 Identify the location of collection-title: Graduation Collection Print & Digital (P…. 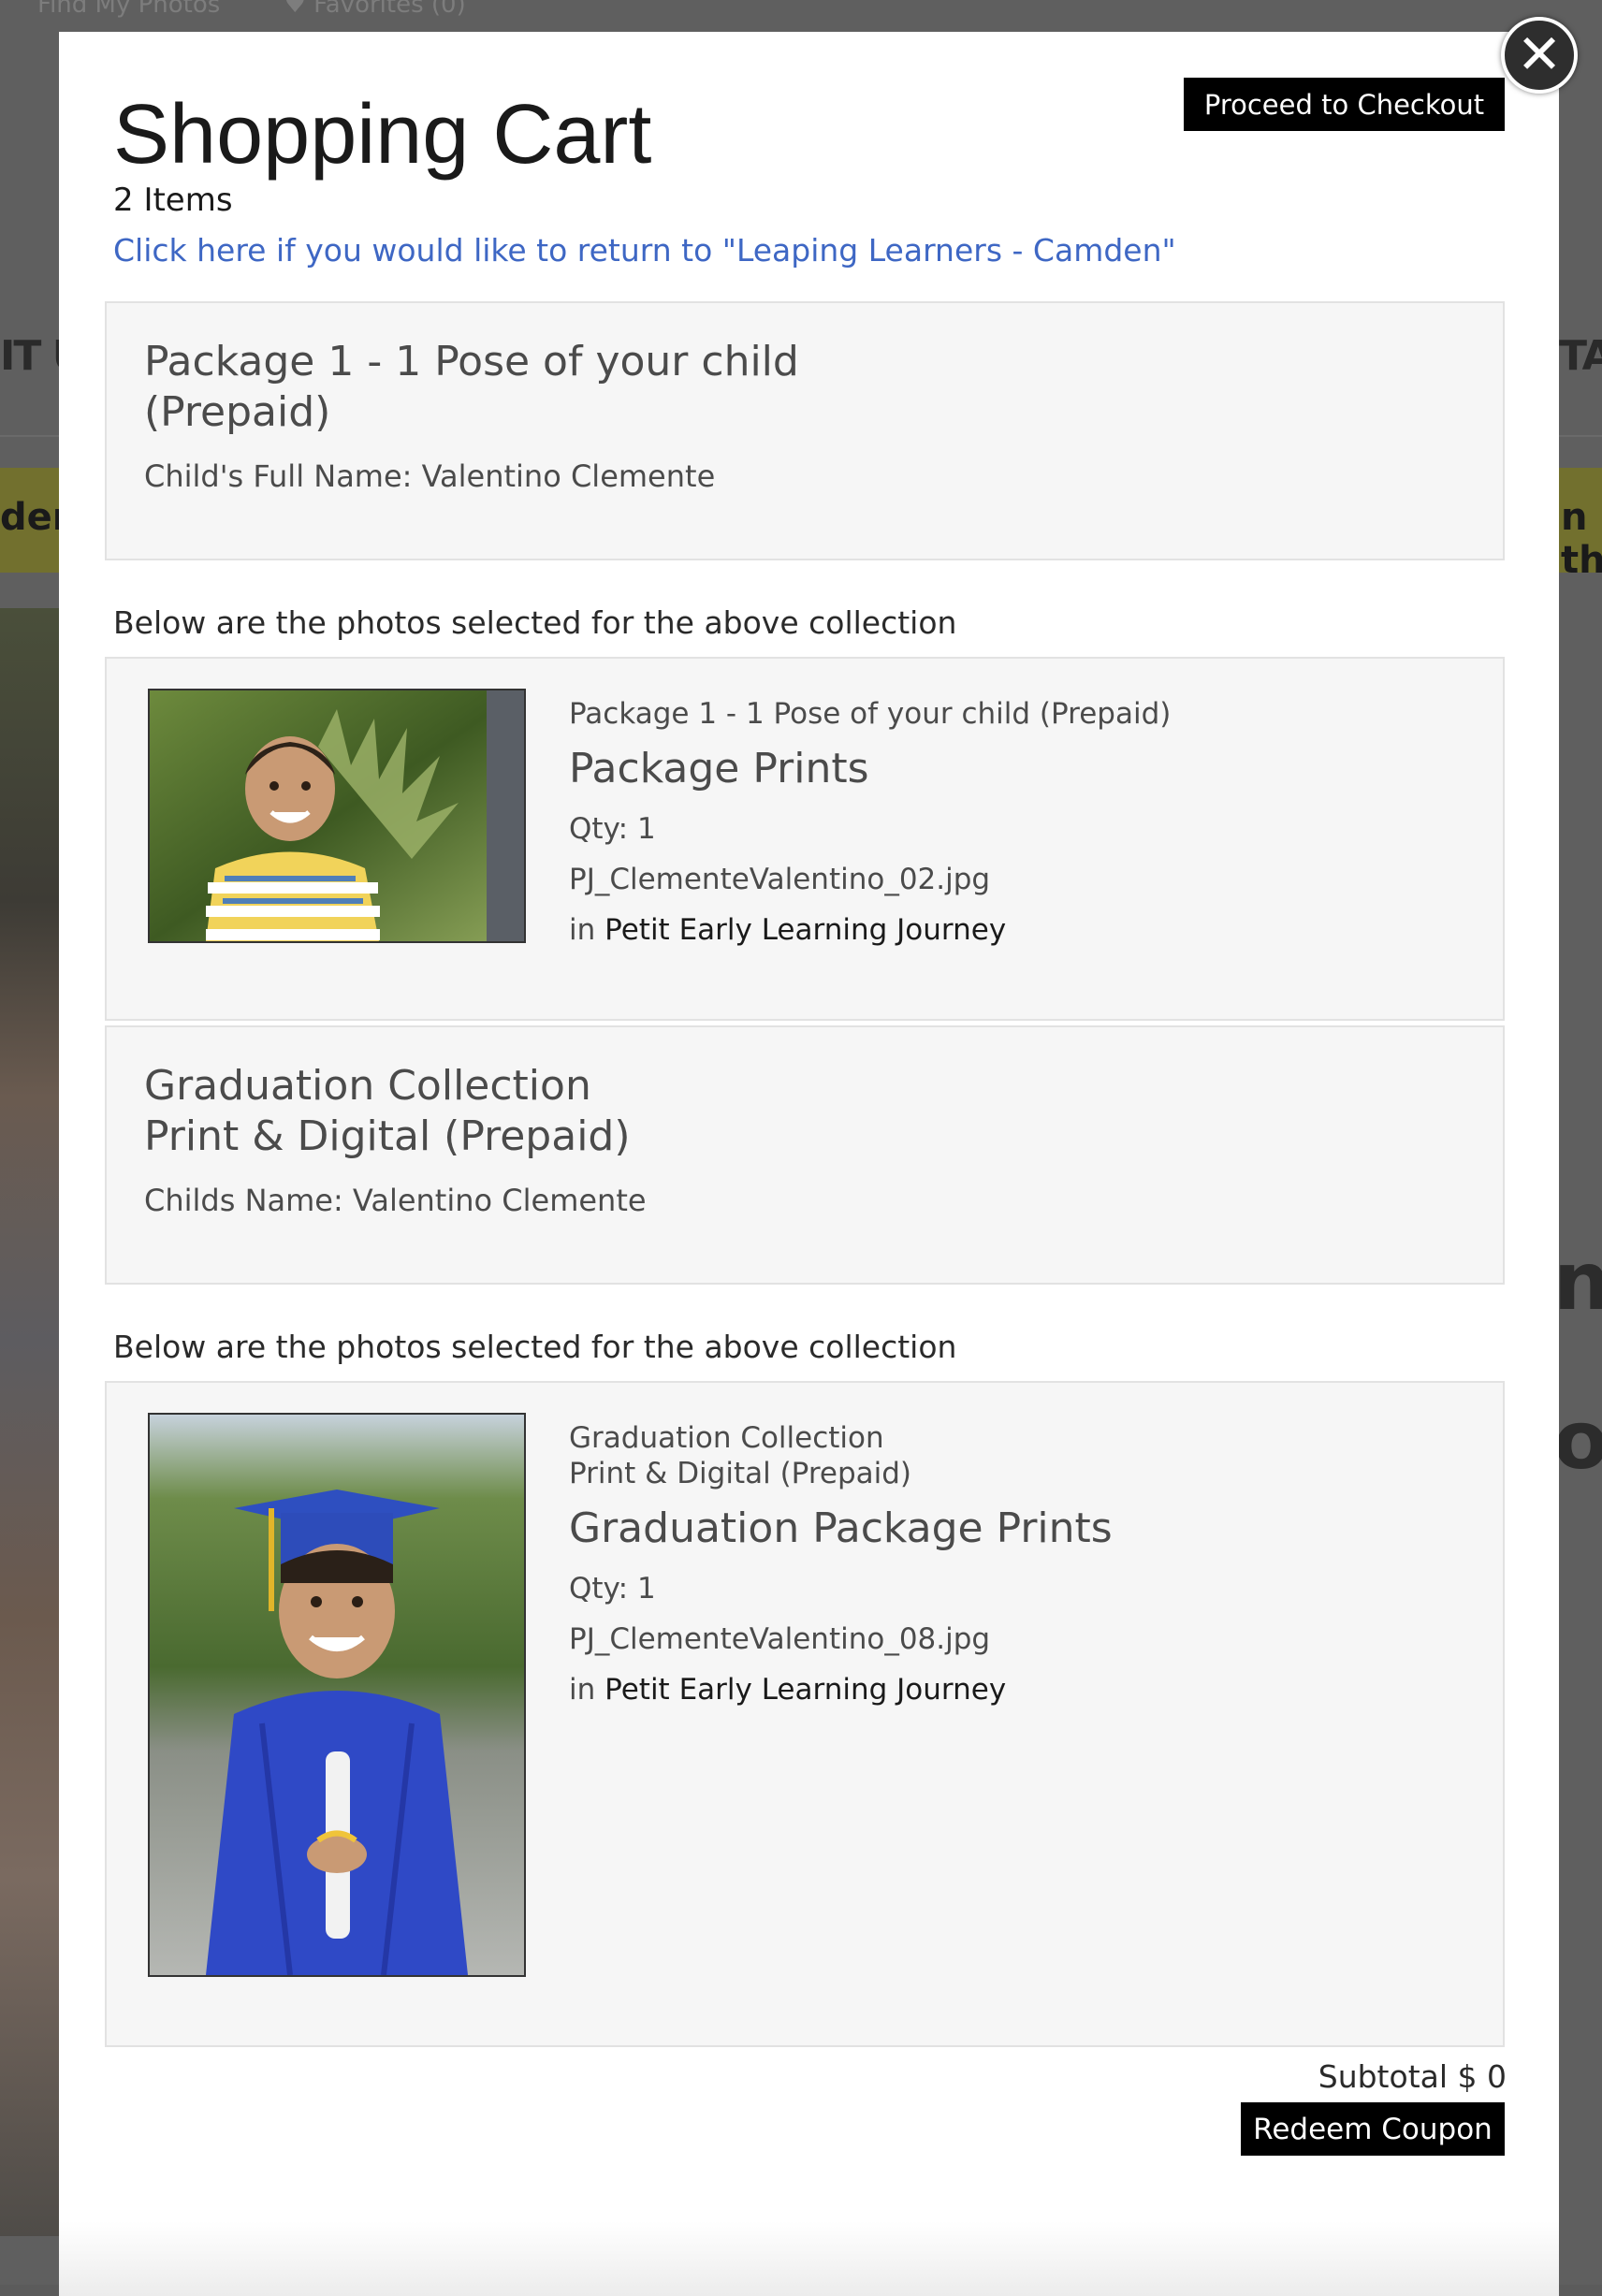
(387, 1111).